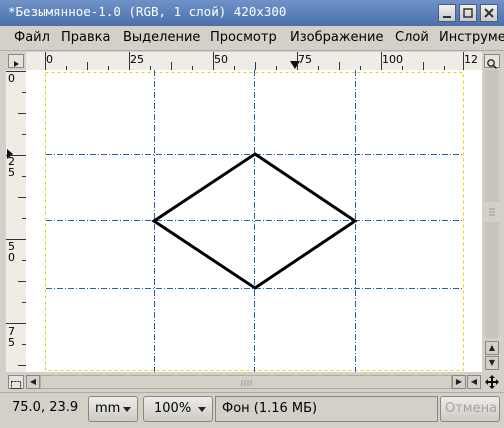 The height and width of the screenshot is (428, 504). I want to click on ruler-label: 100, so click(392, 59).